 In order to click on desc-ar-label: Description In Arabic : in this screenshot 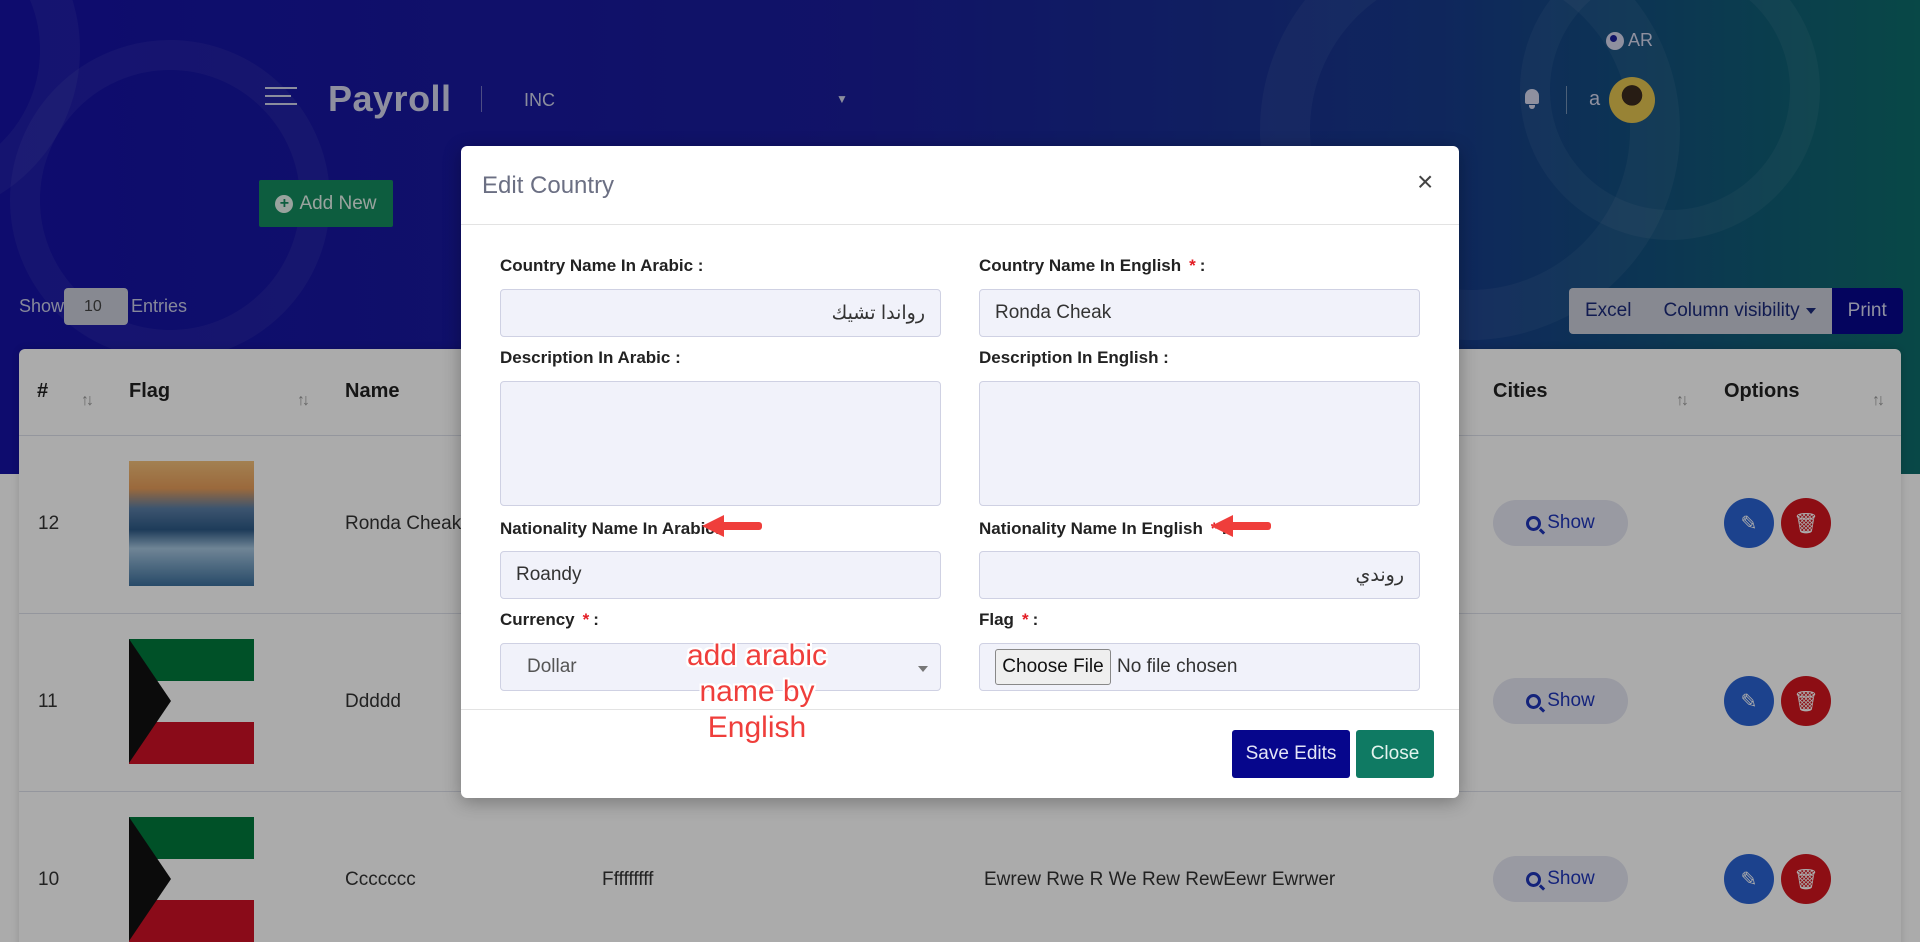, I will do `click(590, 357)`.